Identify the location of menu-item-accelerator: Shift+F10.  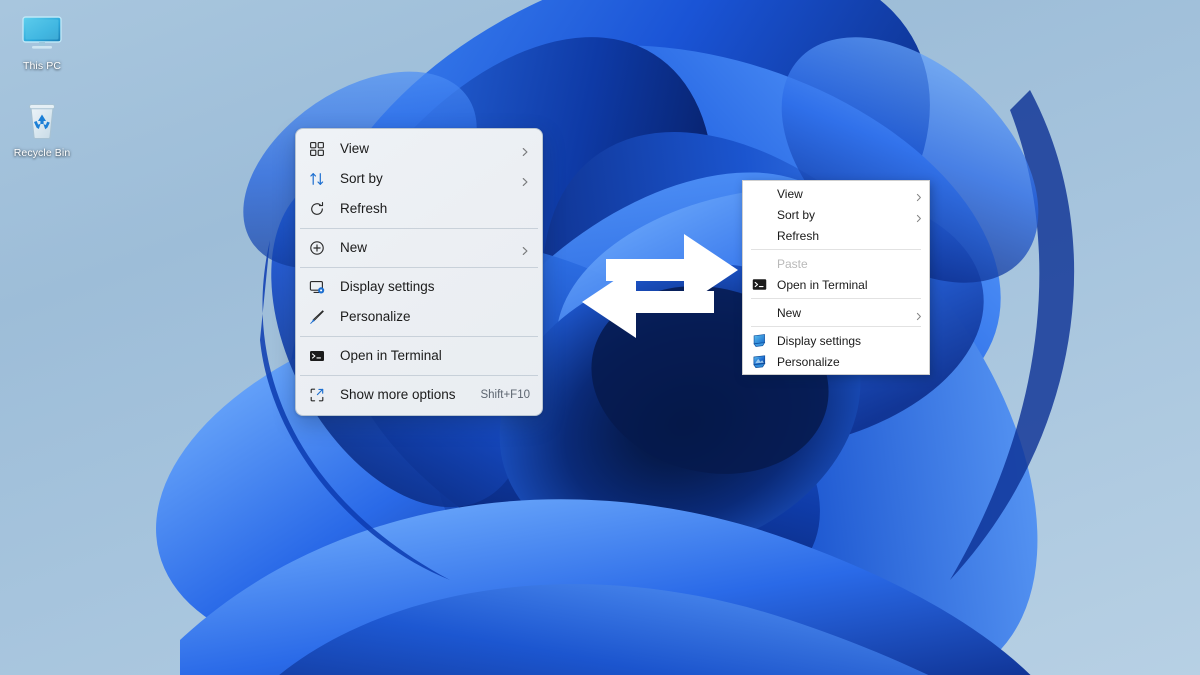
(505, 395).